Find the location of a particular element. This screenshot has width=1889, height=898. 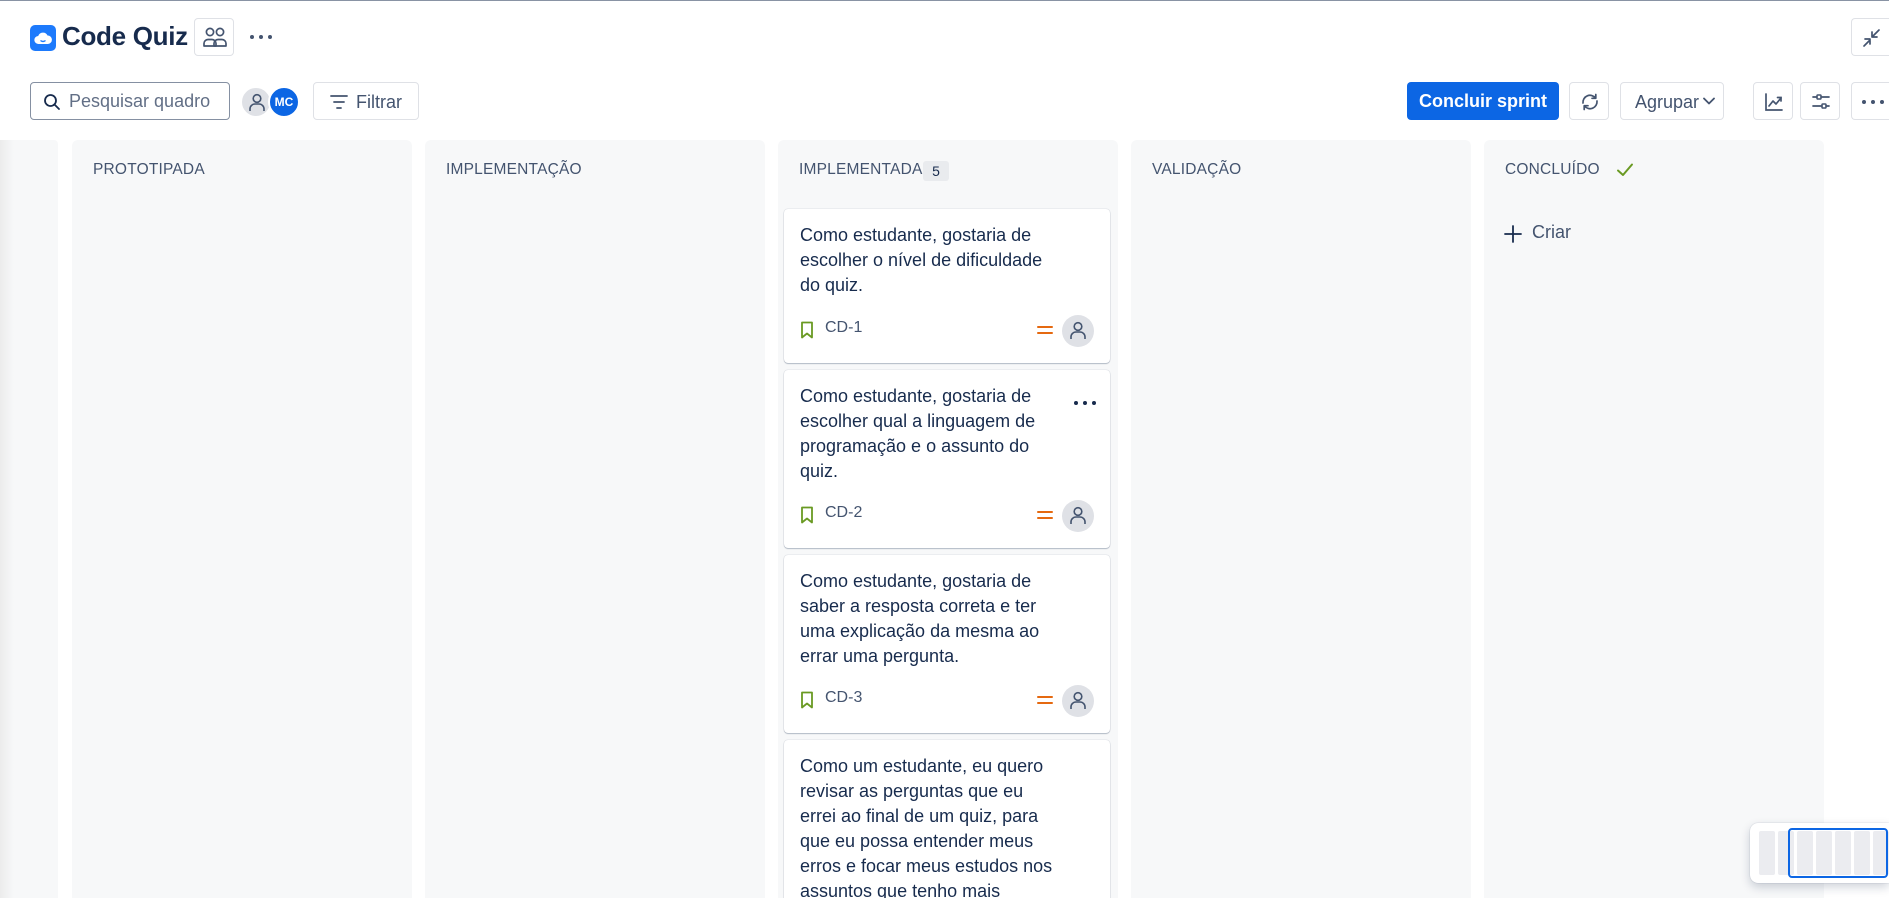

board-minimap is located at coordinates (1819, 853).